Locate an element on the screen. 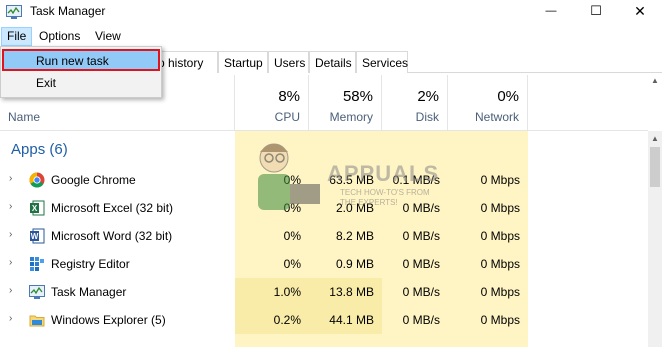 This screenshot has height=347, width=662. tab-users: Users is located at coordinates (288, 62).